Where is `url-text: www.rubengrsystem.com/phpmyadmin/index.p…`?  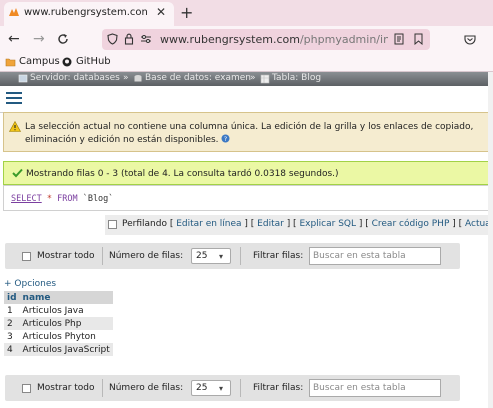
url-text: www.rubengrsystem.com/phpmyadmin/index.p… is located at coordinates (274, 39).